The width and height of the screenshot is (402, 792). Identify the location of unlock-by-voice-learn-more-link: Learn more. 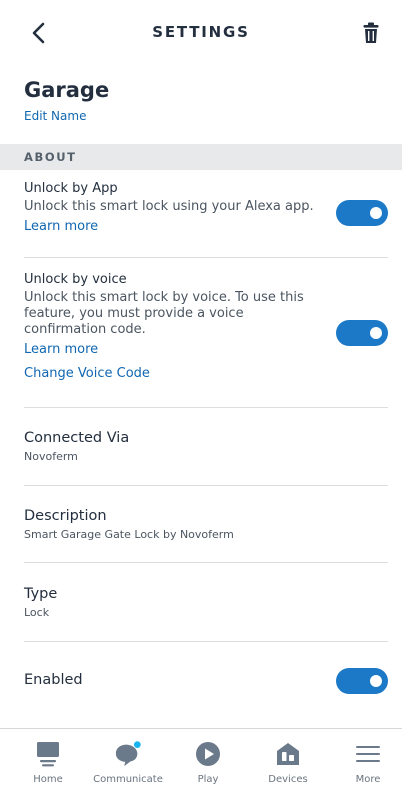
(61, 349).